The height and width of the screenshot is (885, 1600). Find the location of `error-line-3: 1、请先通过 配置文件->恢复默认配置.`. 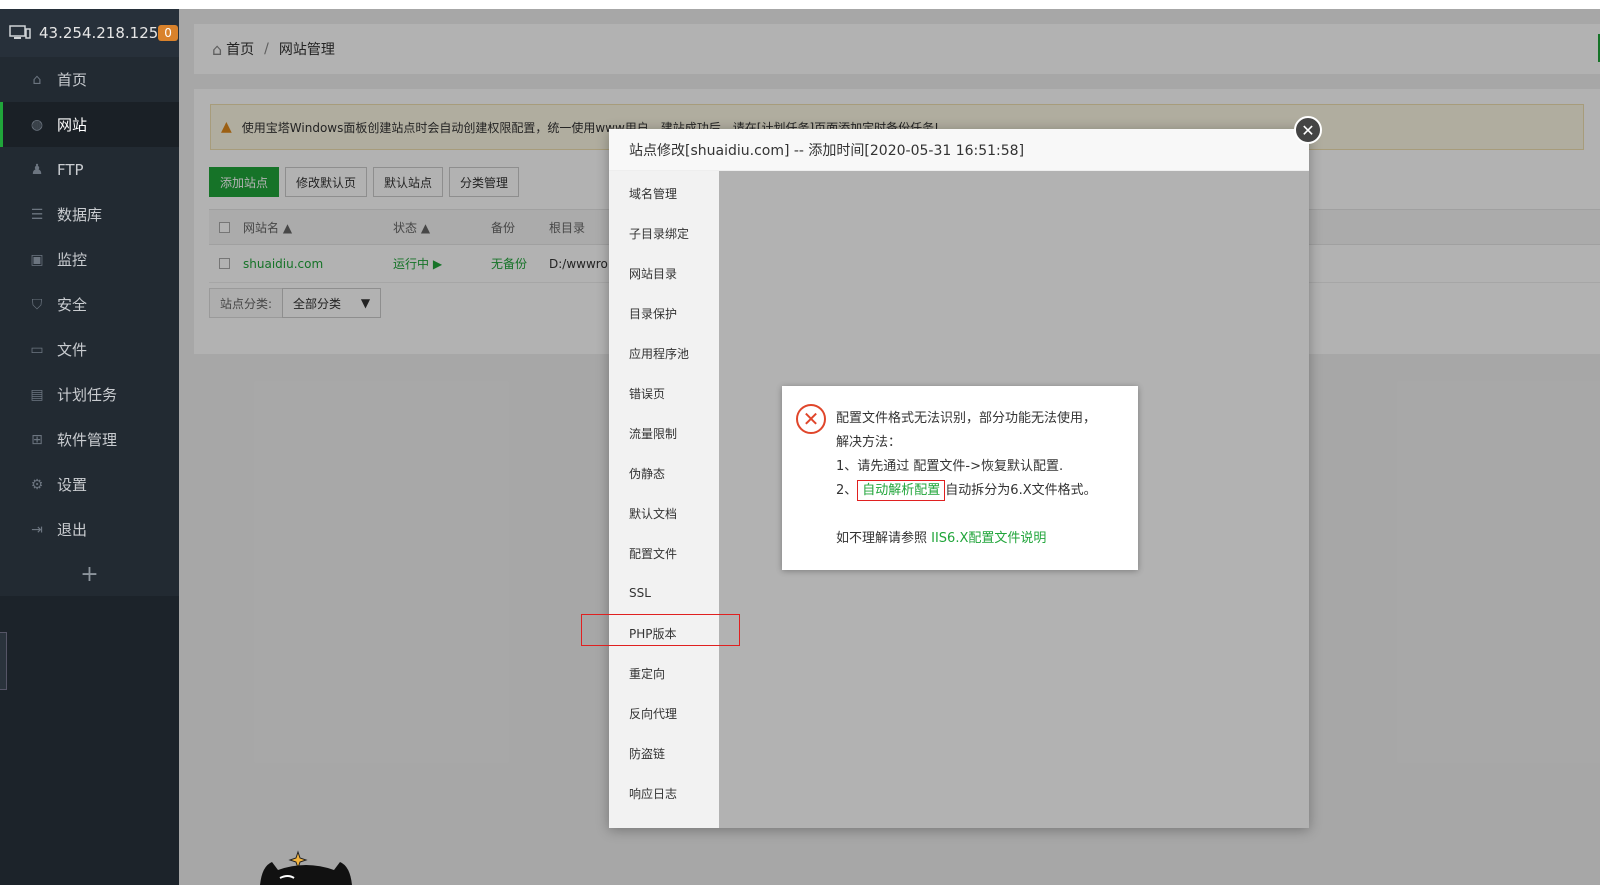

error-line-3: 1、请先通过 配置文件->恢复默认配置. is located at coordinates (950, 466).